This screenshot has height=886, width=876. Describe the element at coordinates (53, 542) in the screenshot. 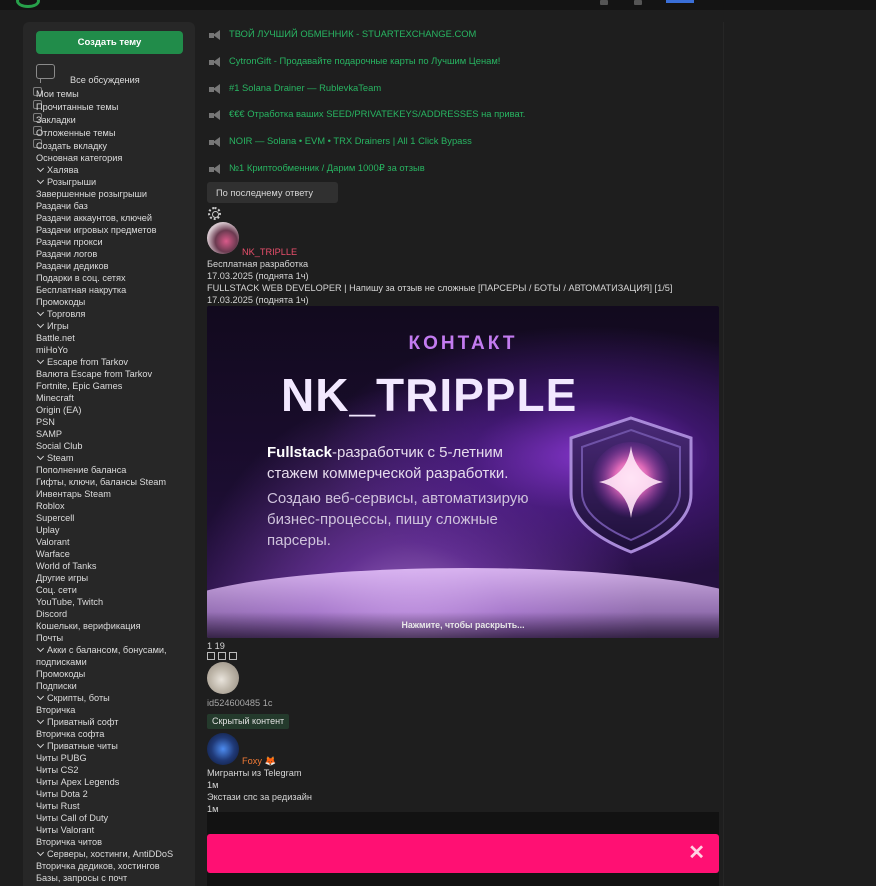

I see `sidebar-item: Valorant` at that location.